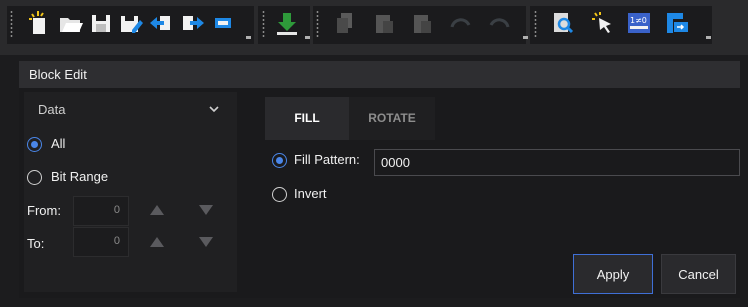 This screenshot has width=748, height=307. I want to click on chevron-down-icon, so click(214, 109).